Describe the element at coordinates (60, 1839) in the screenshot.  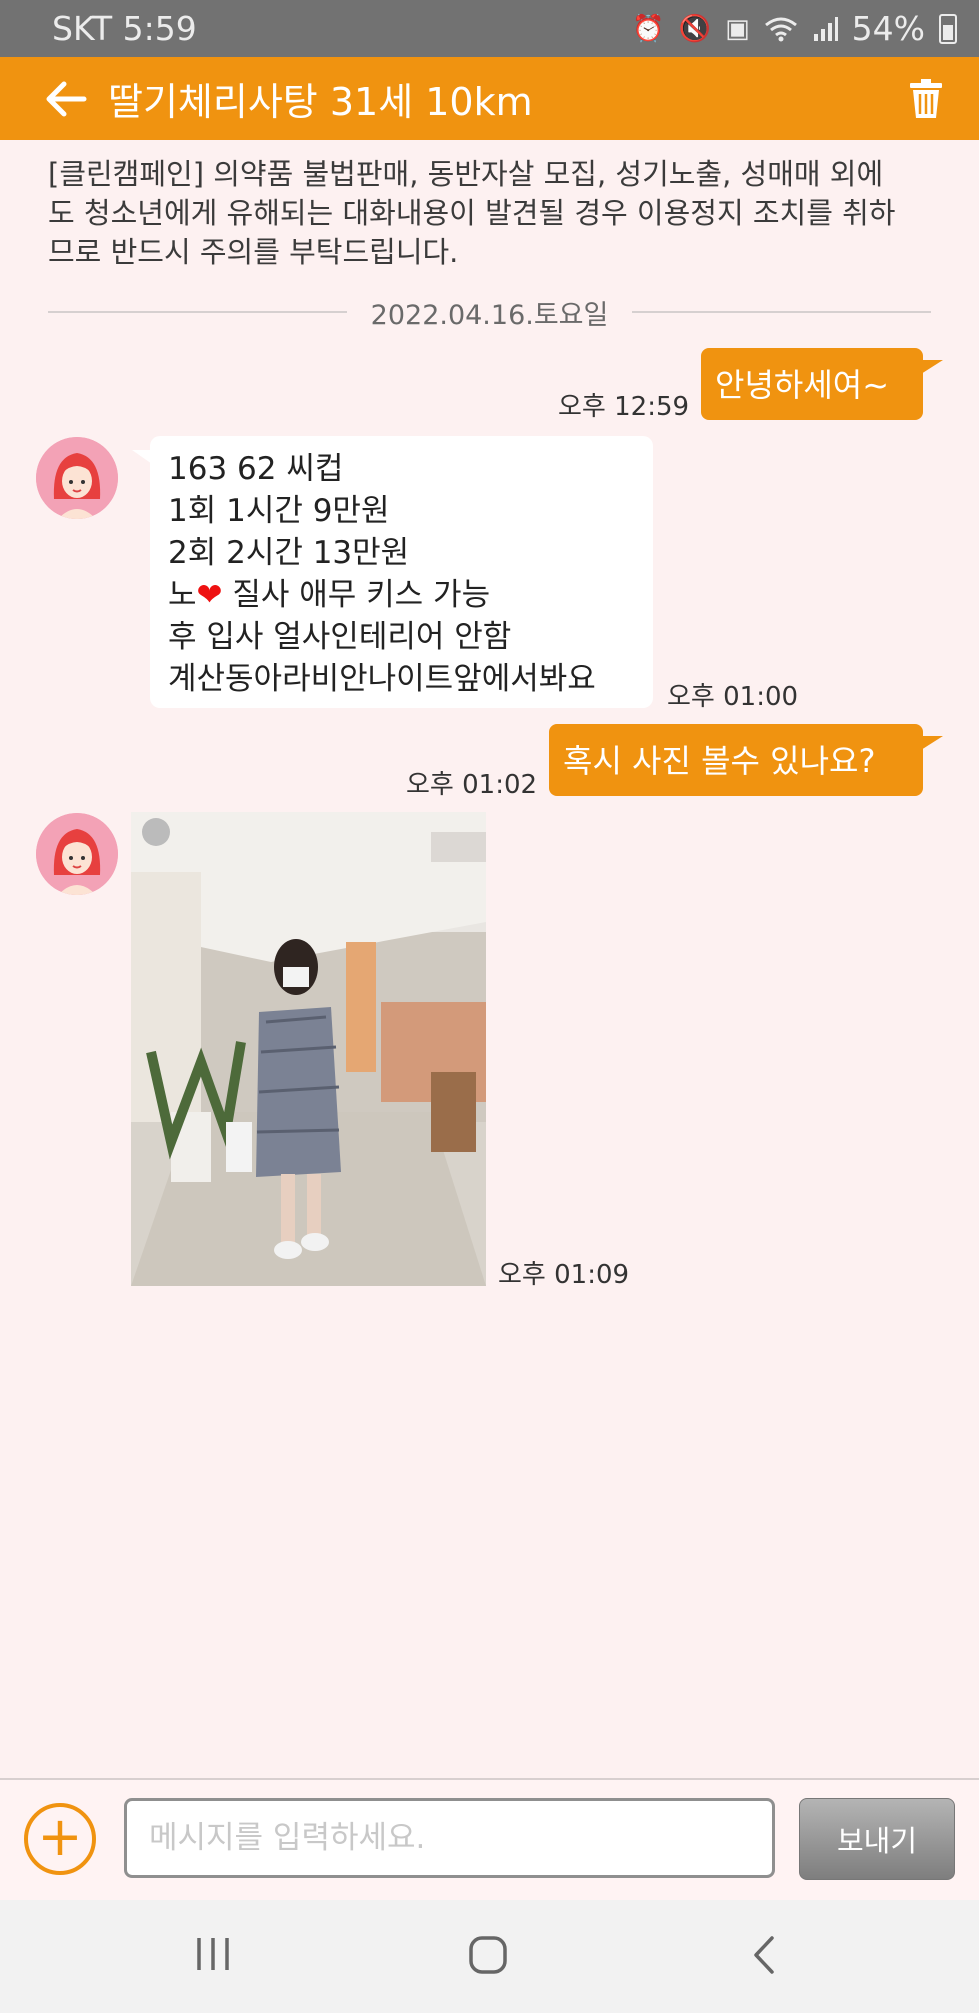
I see `attach-plus-icon: +` at that location.